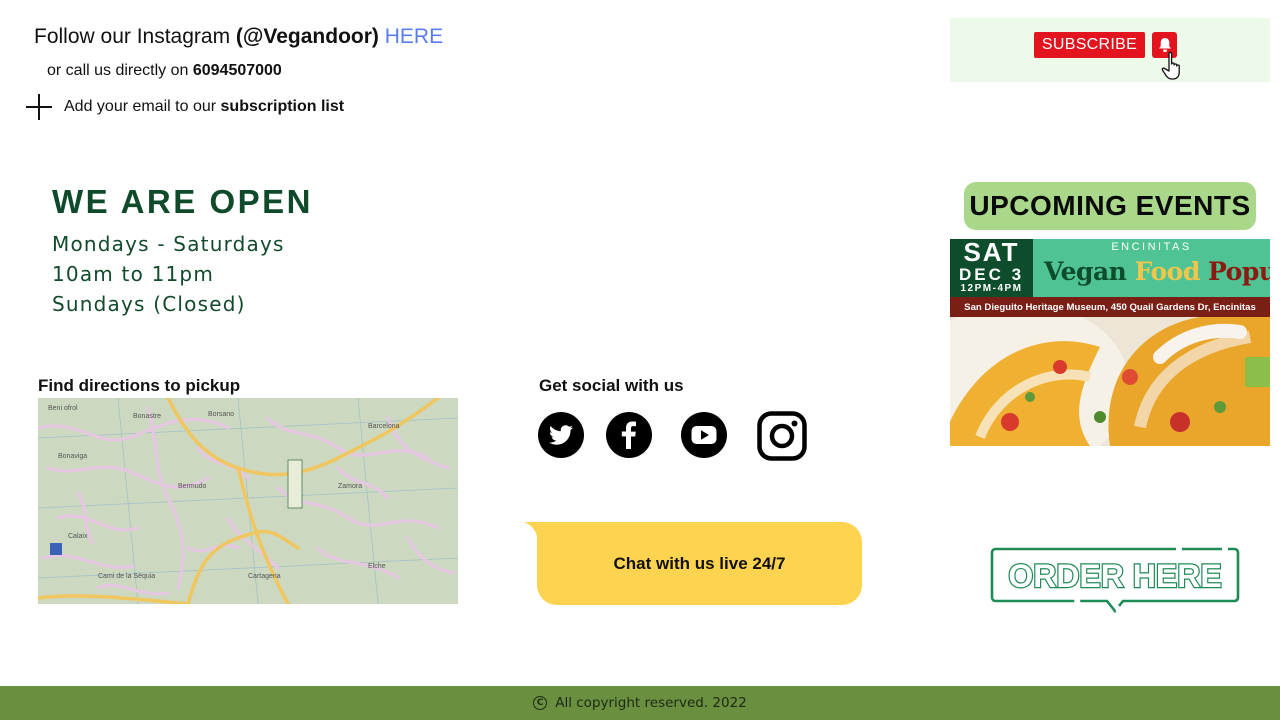  Describe the element at coordinates (283, 107) in the screenshot. I see `subscription-list-link: subscription list` at that location.